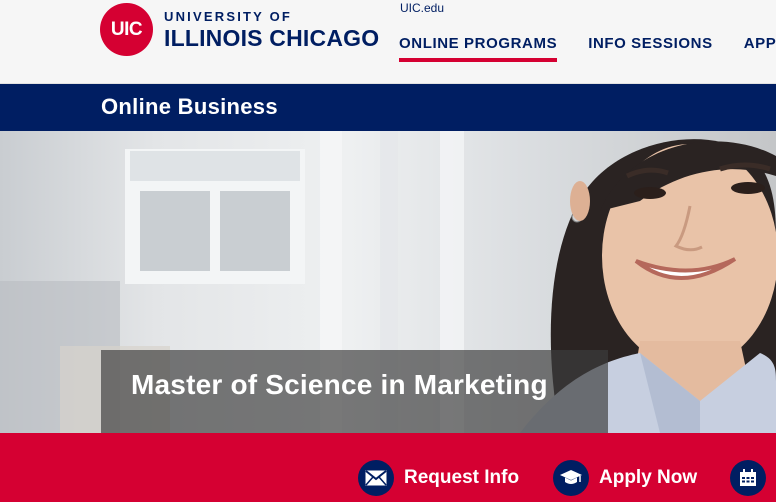  I want to click on program-title: Master of Science in Marketing, so click(339, 384).